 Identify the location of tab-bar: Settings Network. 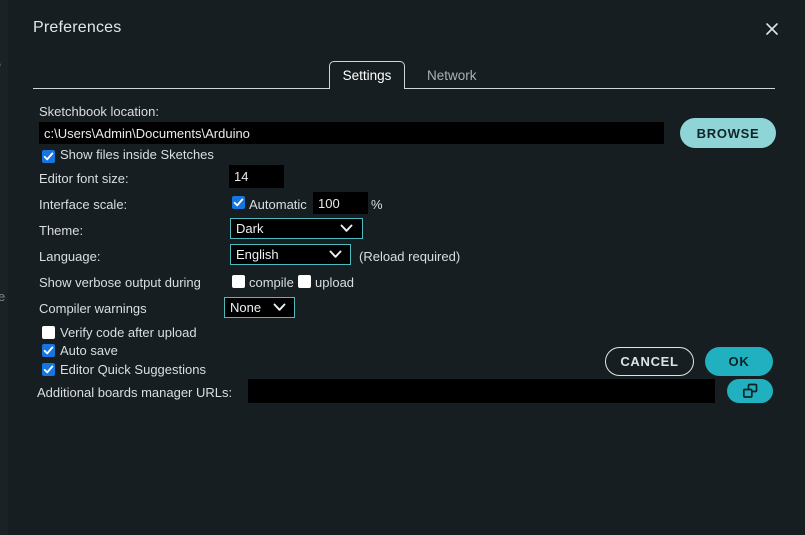
(406, 74).